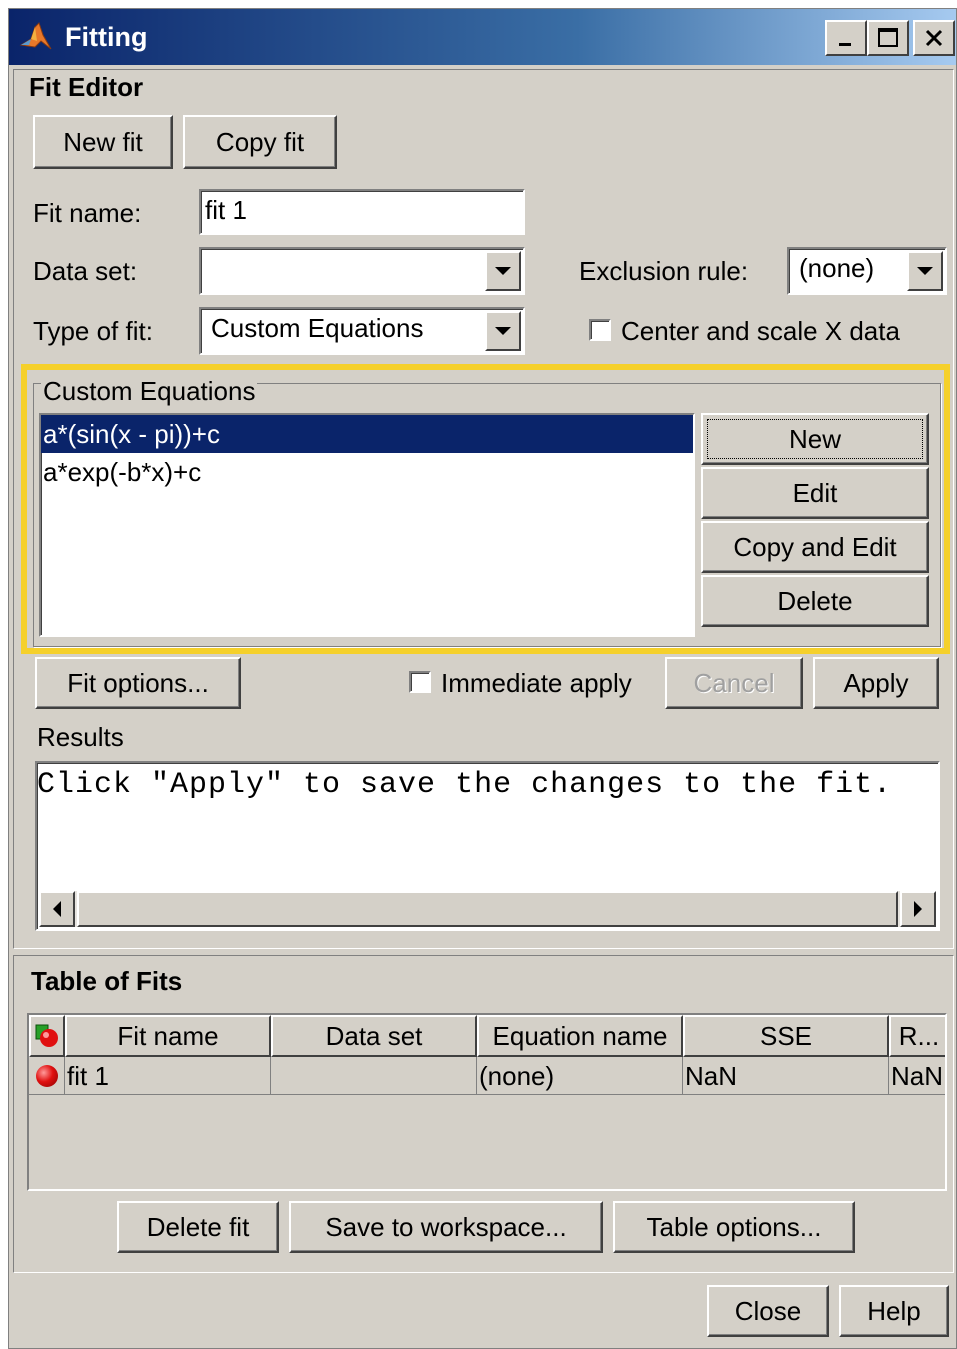 The height and width of the screenshot is (1349, 957). What do you see at coordinates (93, 331) in the screenshot?
I see `type-of-fit-label: Type of fit:` at bounding box center [93, 331].